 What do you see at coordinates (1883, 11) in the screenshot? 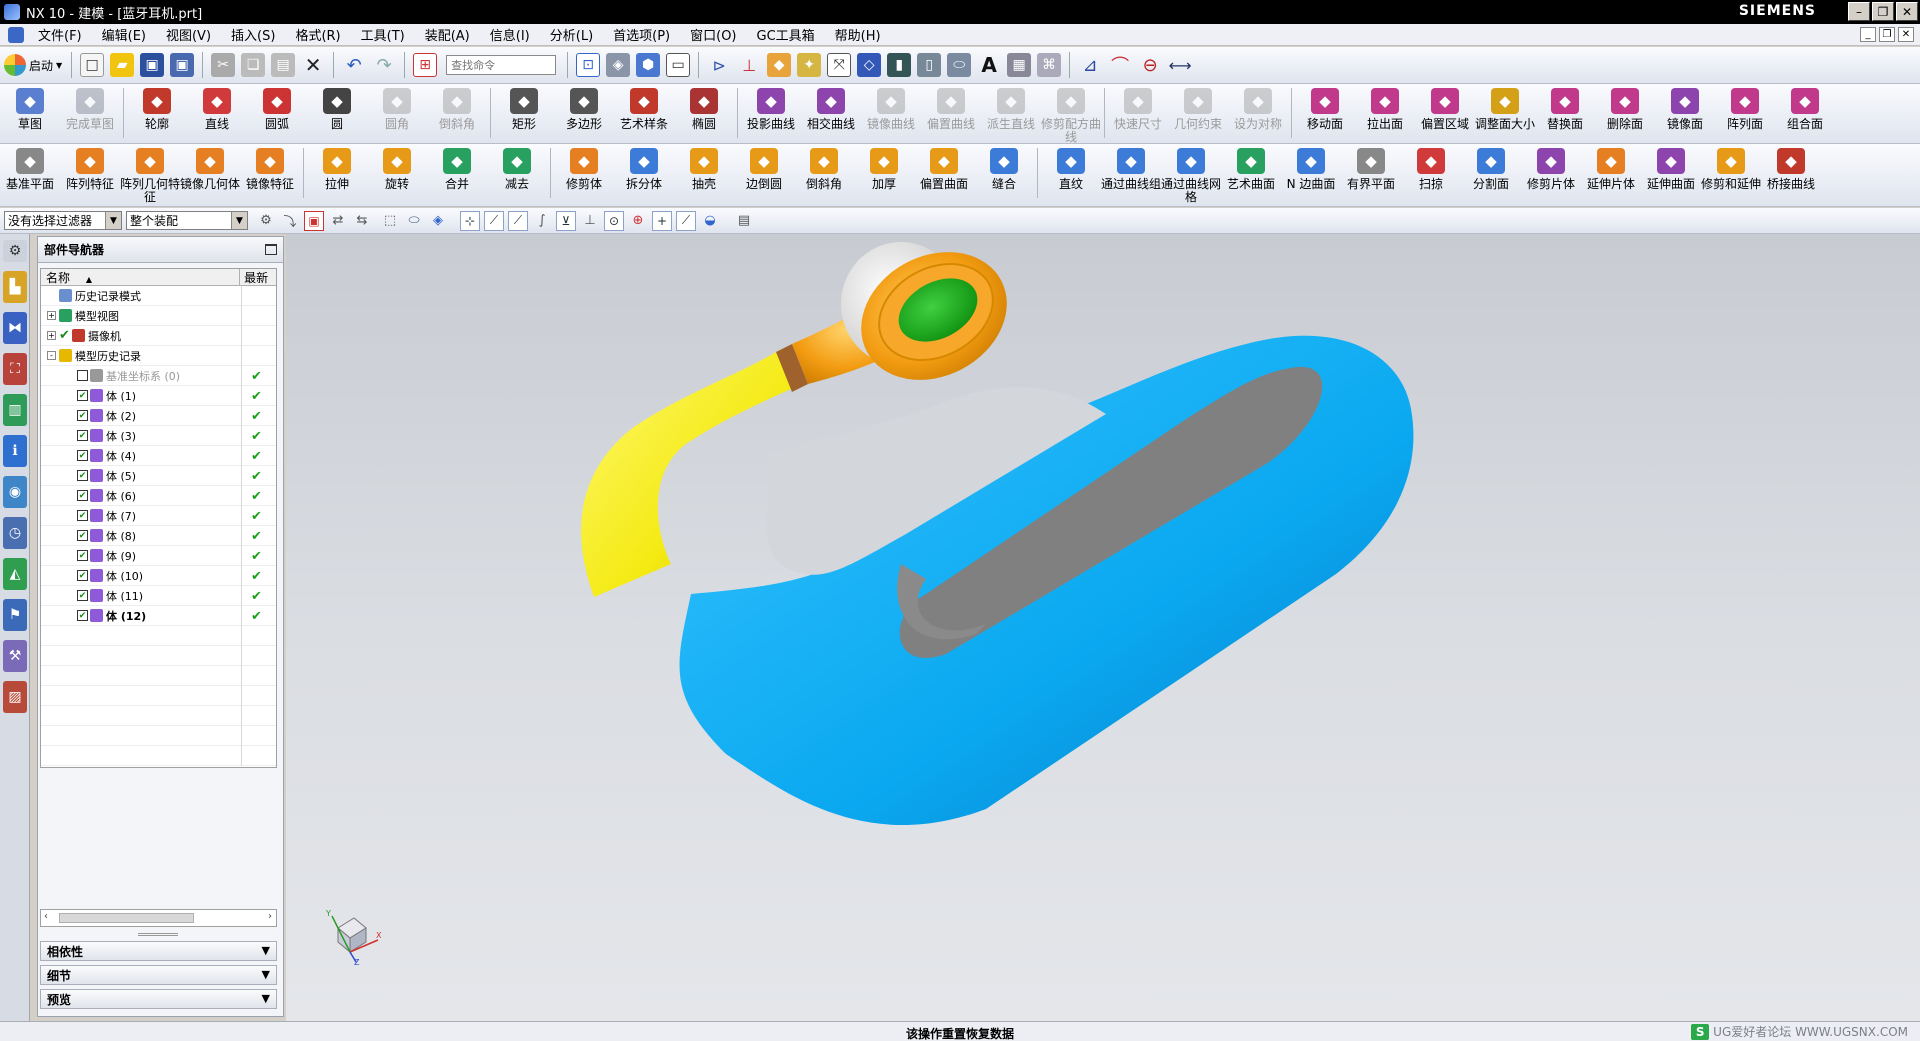
I see `restore-button: ❐` at bounding box center [1883, 11].